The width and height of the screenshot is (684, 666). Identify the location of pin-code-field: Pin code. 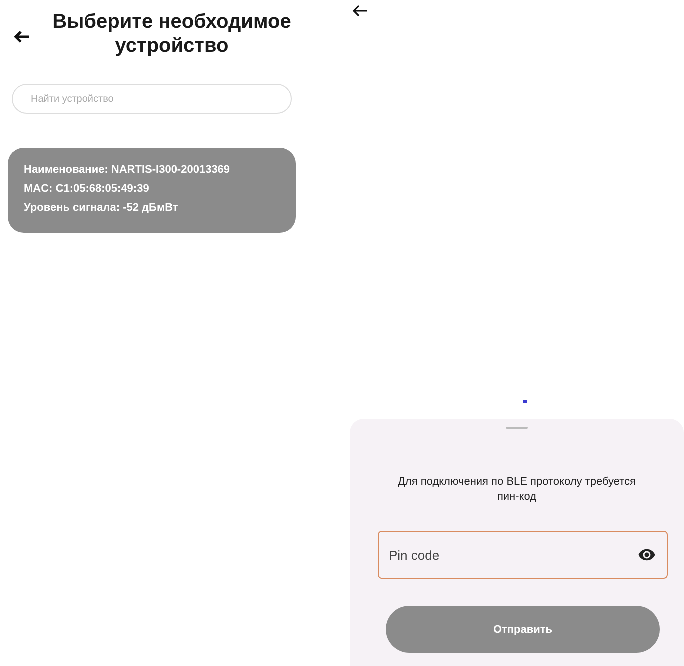
(523, 555).